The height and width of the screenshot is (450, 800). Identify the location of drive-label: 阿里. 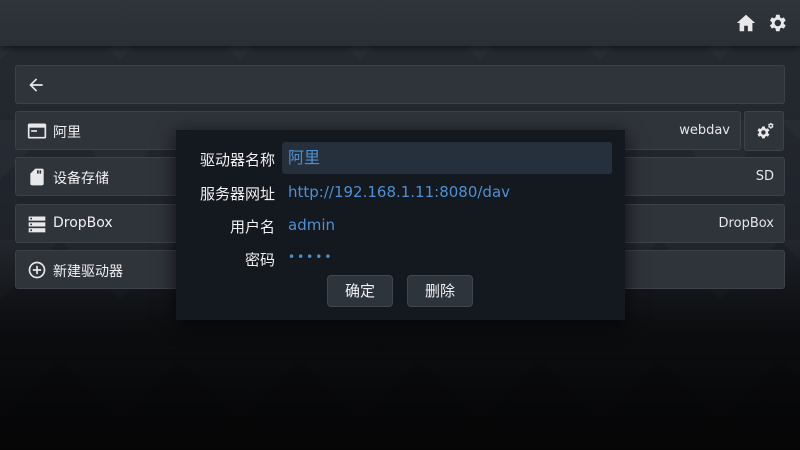
(67, 133).